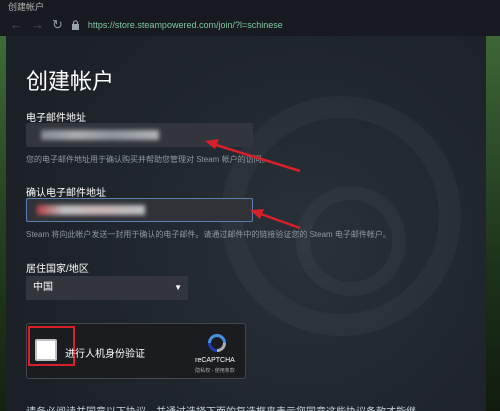  I want to click on email-field, so click(139, 135).